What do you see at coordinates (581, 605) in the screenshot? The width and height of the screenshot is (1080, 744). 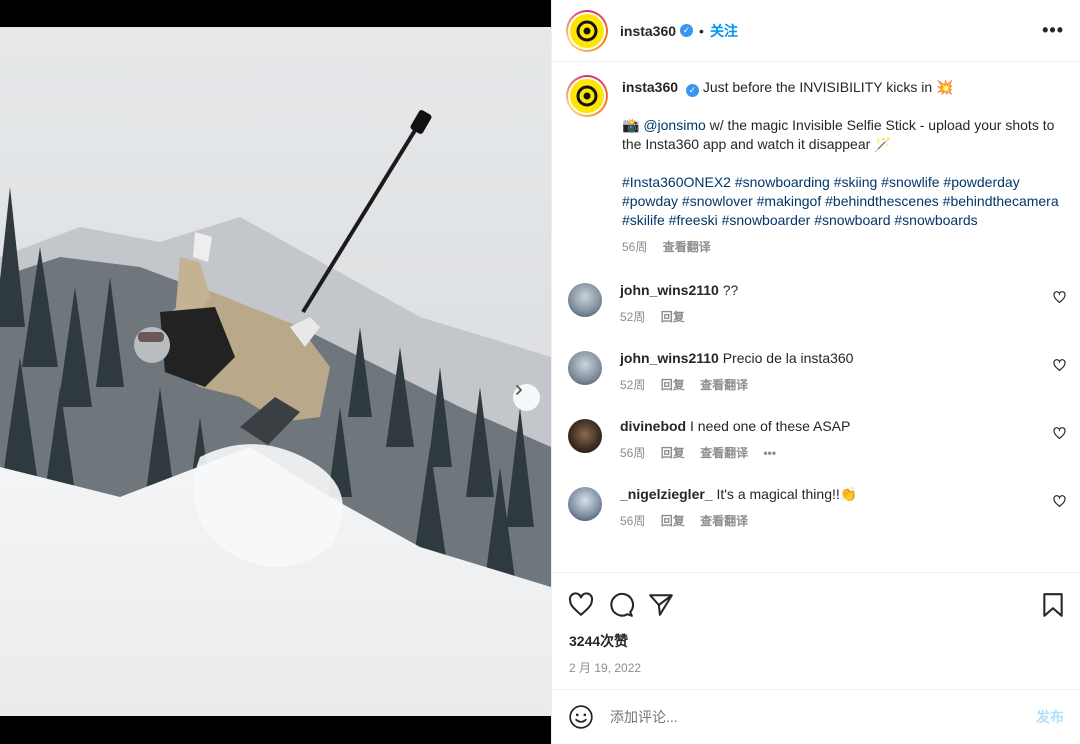 I see `like-heart-icon` at bounding box center [581, 605].